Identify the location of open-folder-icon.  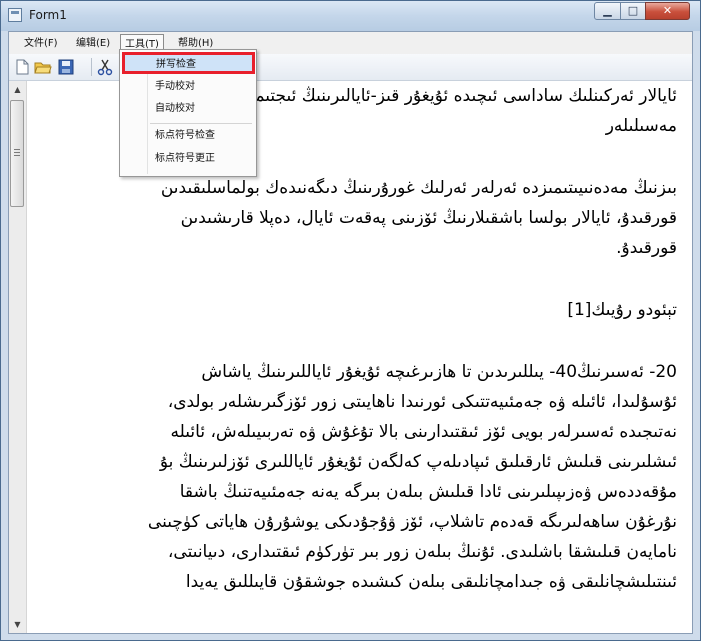
(43, 68).